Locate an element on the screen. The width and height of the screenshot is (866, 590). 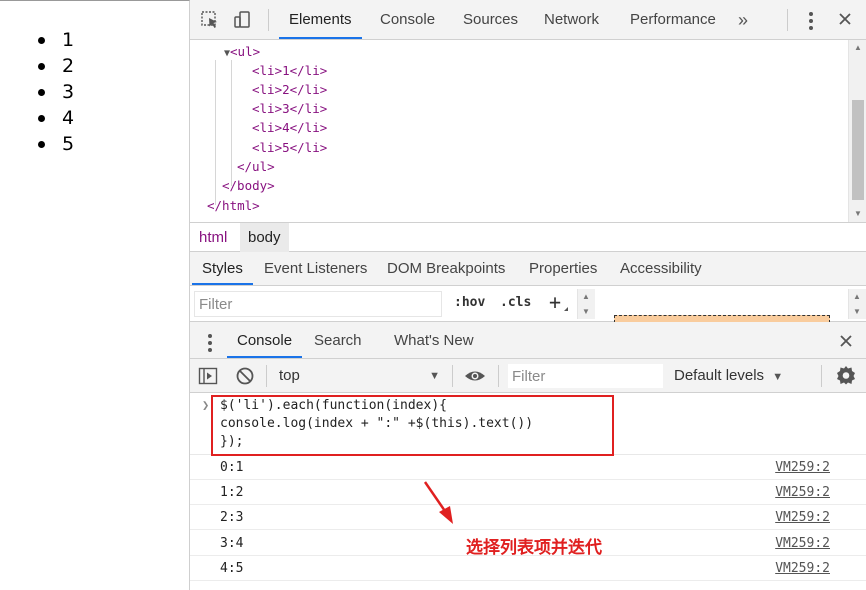
close-icon is located at coordinates (847, 21).